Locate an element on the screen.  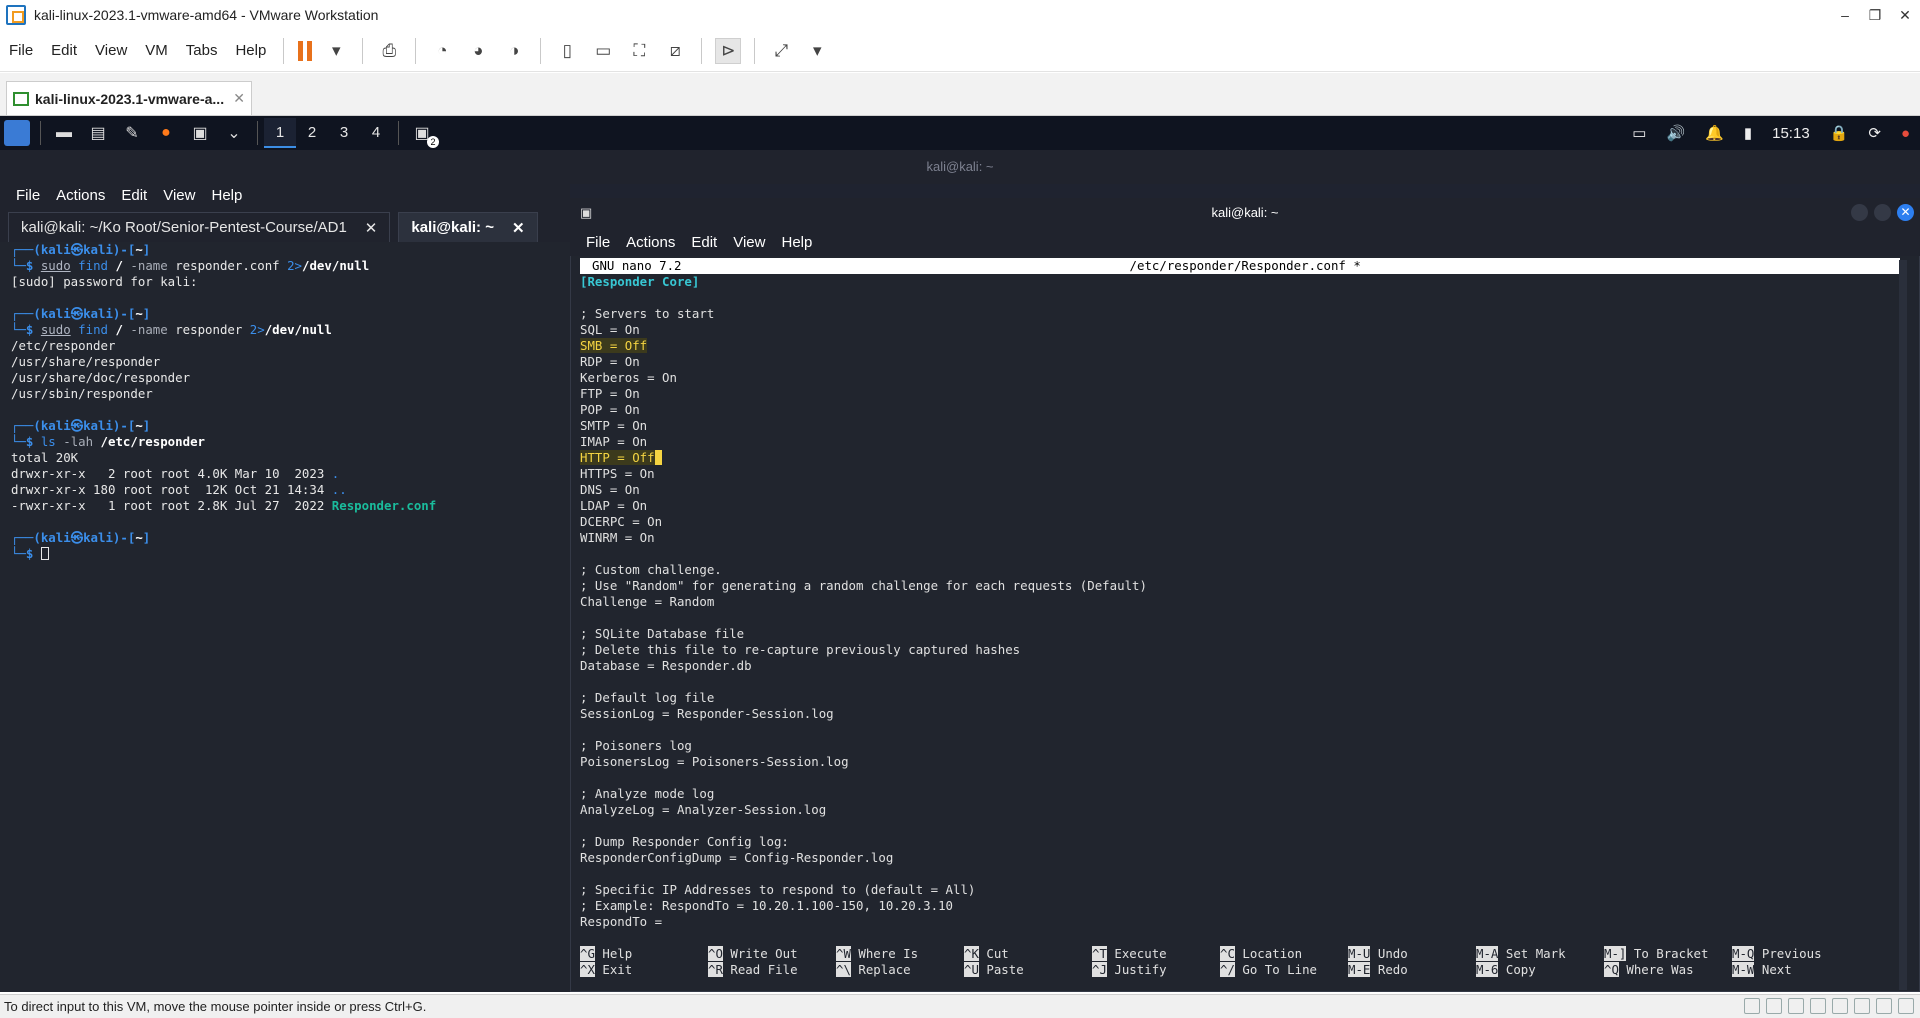
console-view-icon: ⊳ is located at coordinates (728, 50).